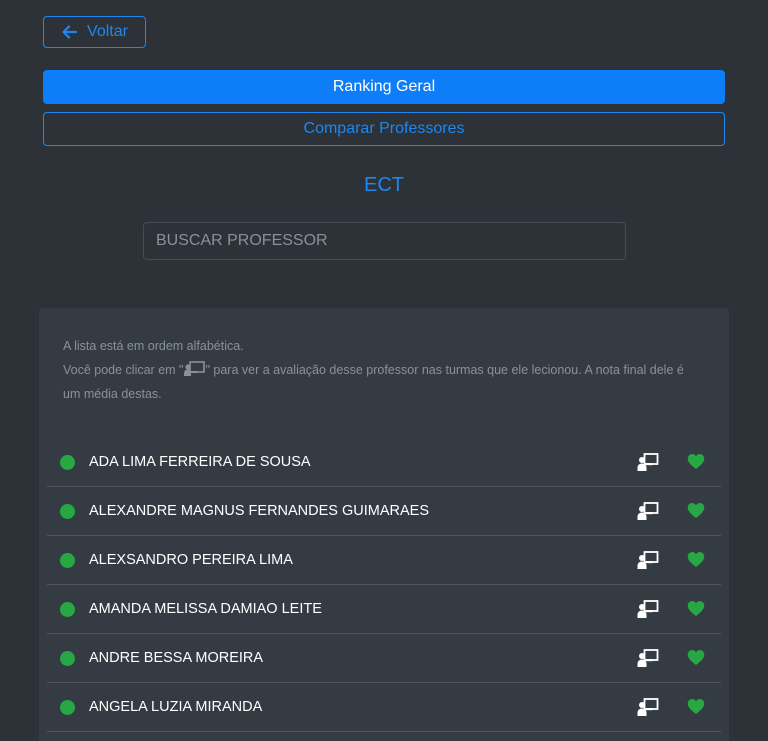 This screenshot has height=741, width=768. I want to click on professor-row: AMANDA MELISSA DAMIAO LEITE, so click(384, 609).